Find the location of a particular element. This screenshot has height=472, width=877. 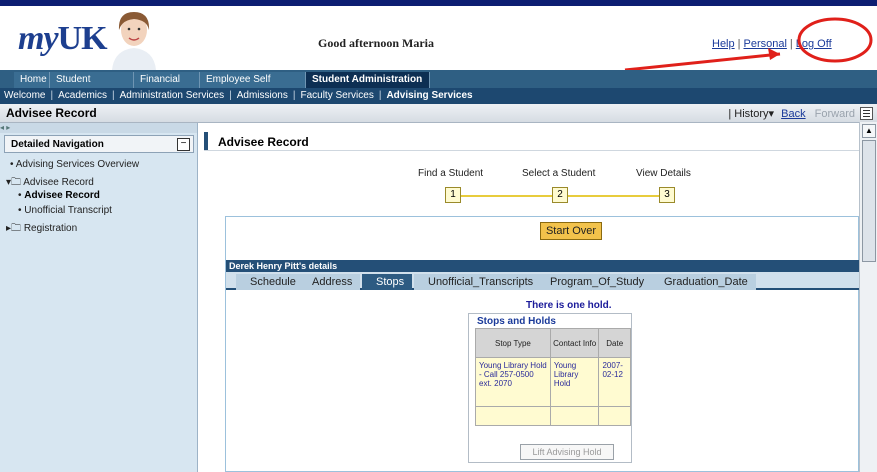

history-controls: | History▾ Back Forward is located at coordinates (791, 113).